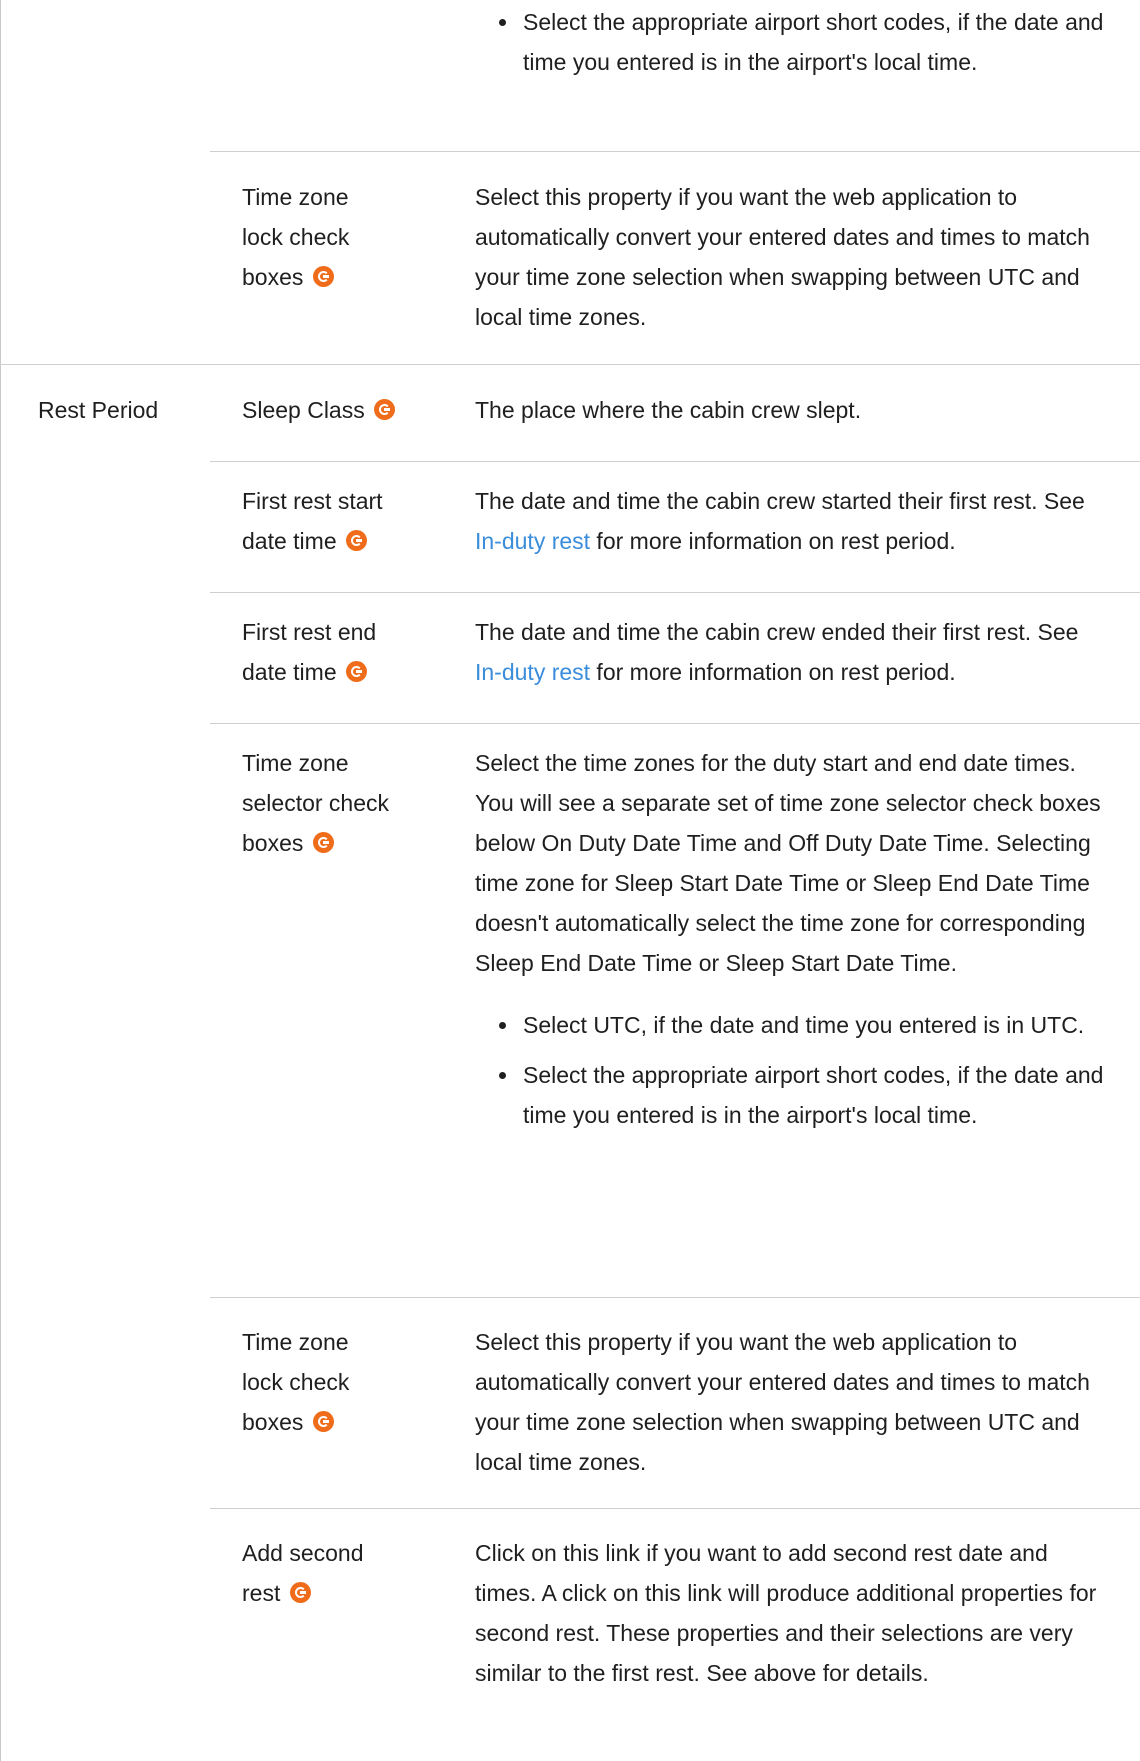  Describe the element at coordinates (570, 364) in the screenshot. I see `section-divider` at that location.